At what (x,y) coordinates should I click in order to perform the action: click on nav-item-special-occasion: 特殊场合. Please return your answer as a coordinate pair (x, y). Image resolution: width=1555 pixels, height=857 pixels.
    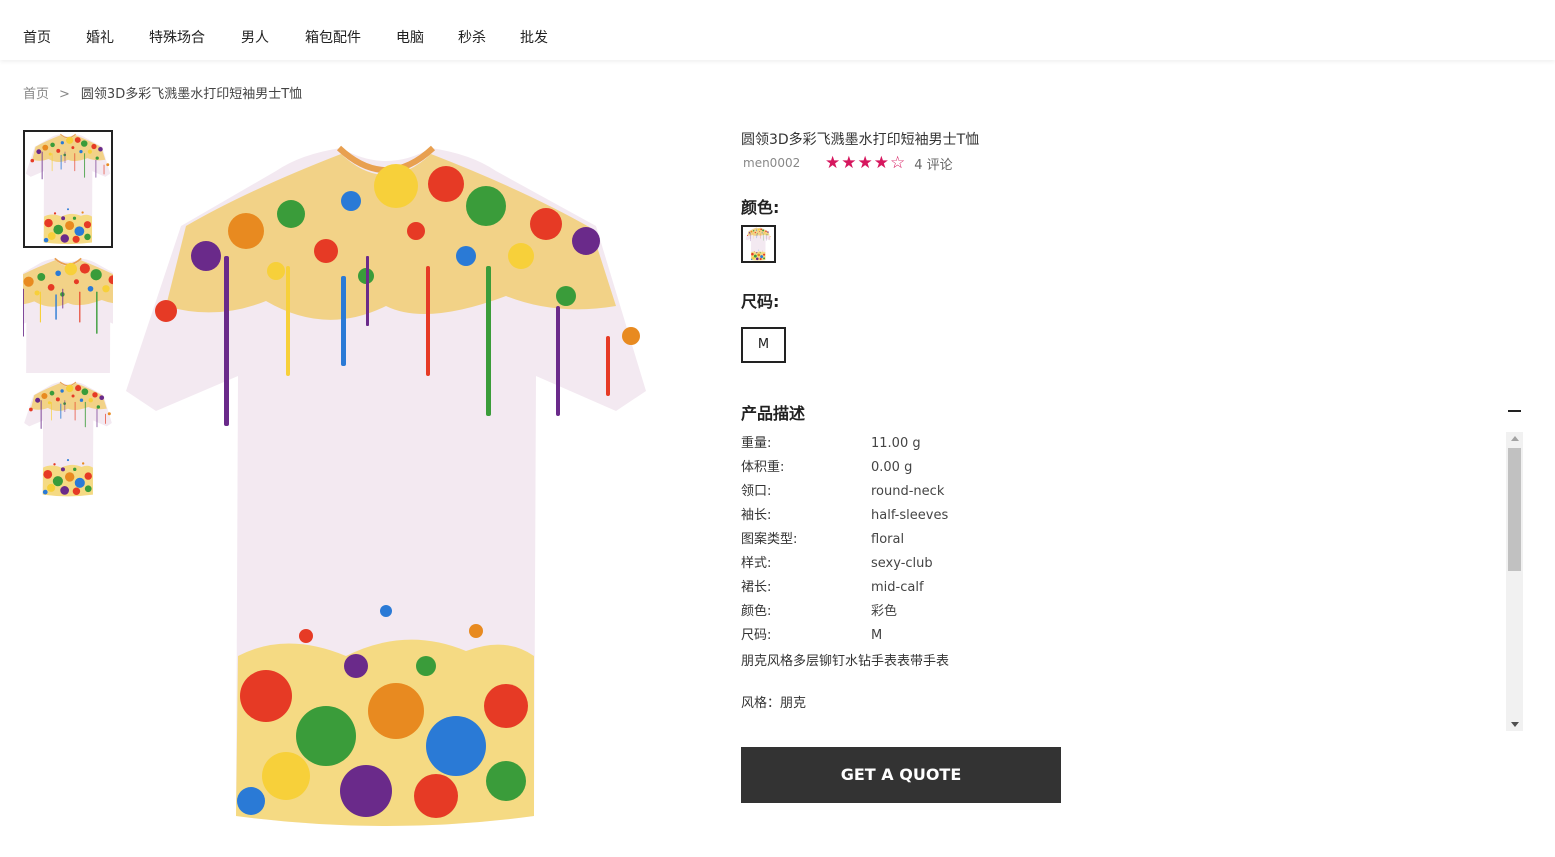
    Looking at the image, I should click on (177, 38).